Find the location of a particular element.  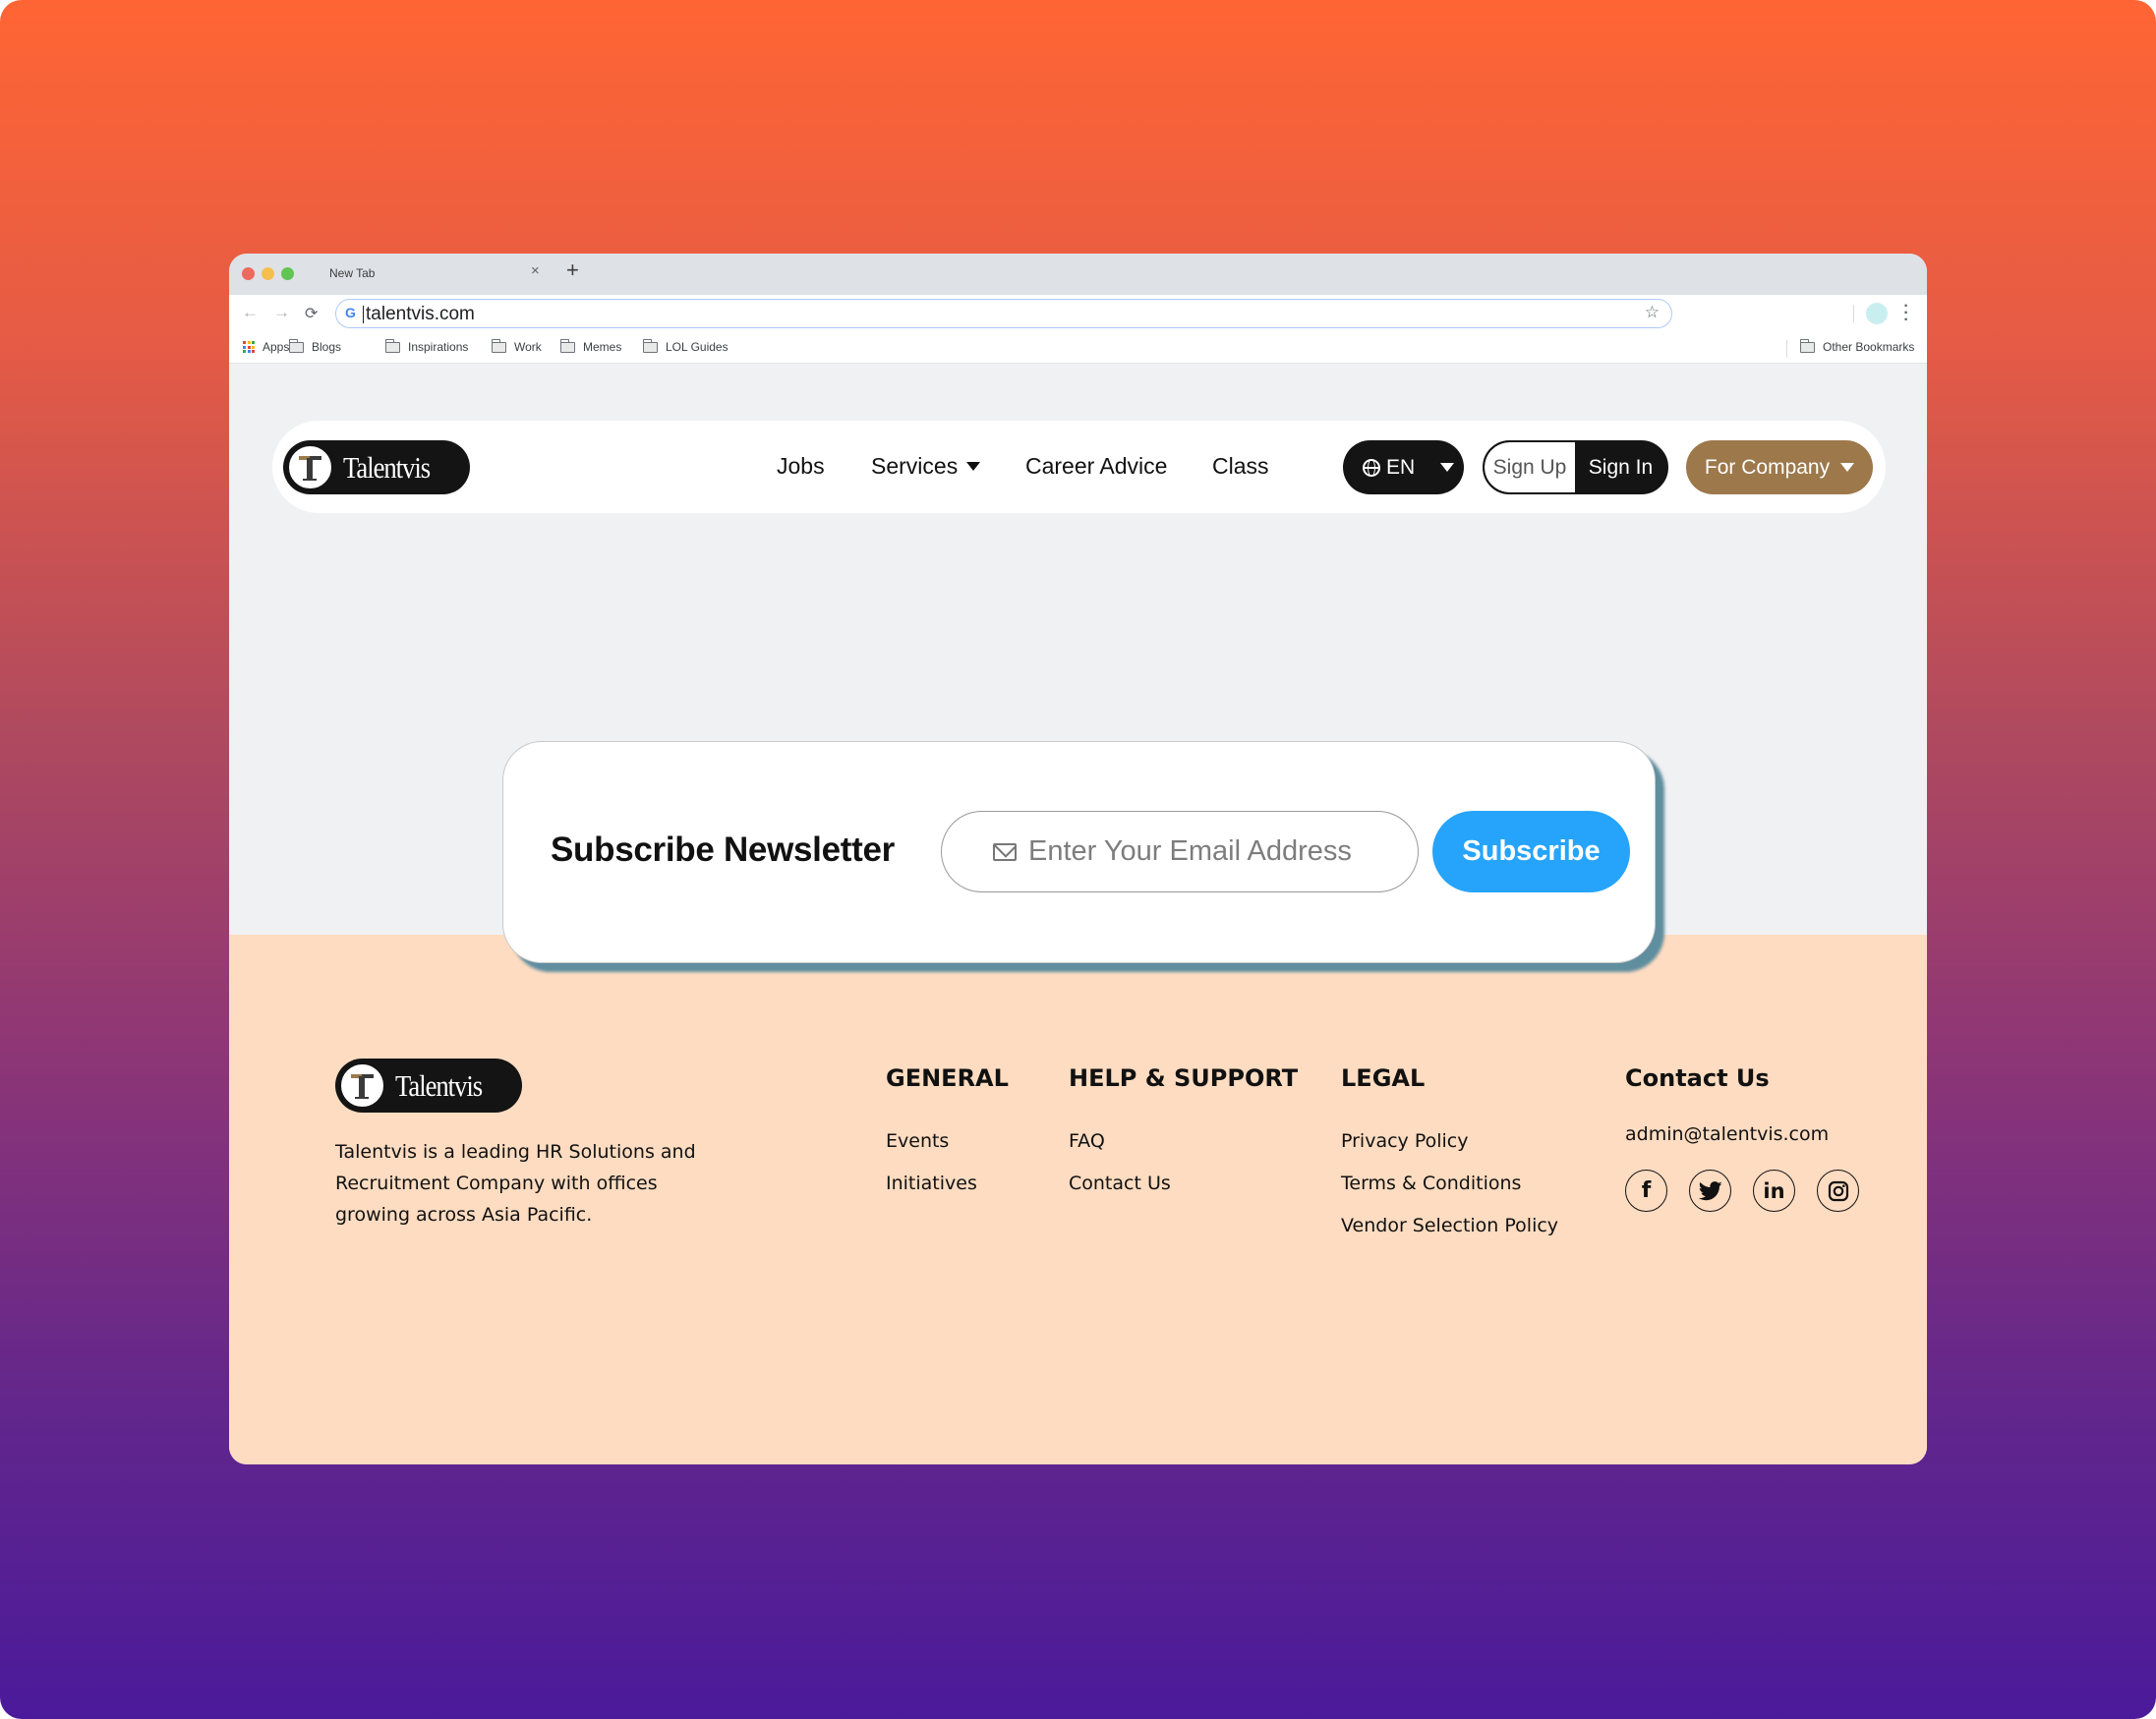

forward-icon: → is located at coordinates (282, 312).